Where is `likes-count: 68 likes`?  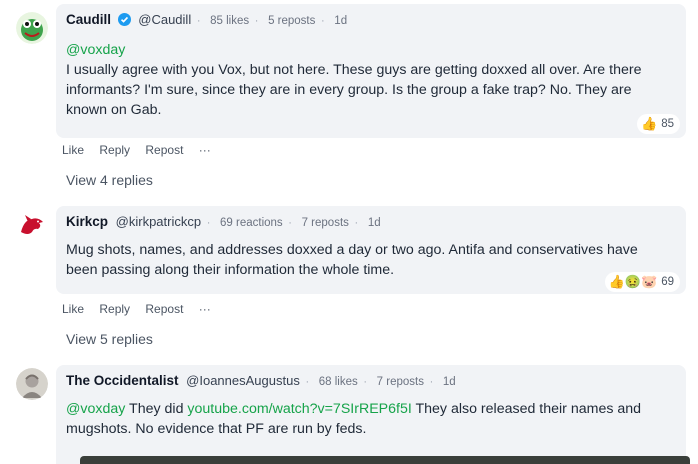 likes-count: 68 likes is located at coordinates (338, 382).